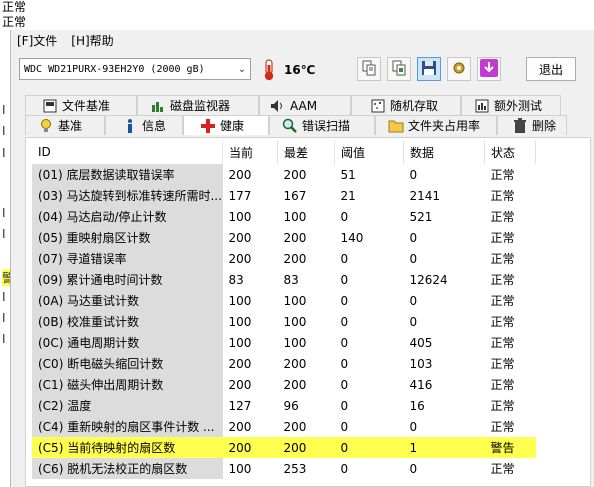 This screenshot has height=487, width=594. What do you see at coordinates (226, 125) in the screenshot?
I see `tab-health: 健康` at bounding box center [226, 125].